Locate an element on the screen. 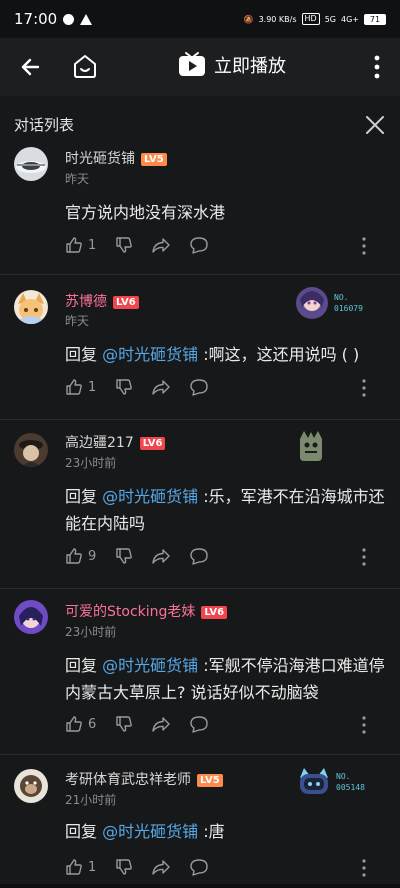 This screenshot has height=888, width=400. fan-no-value: 005148 is located at coordinates (350, 787).